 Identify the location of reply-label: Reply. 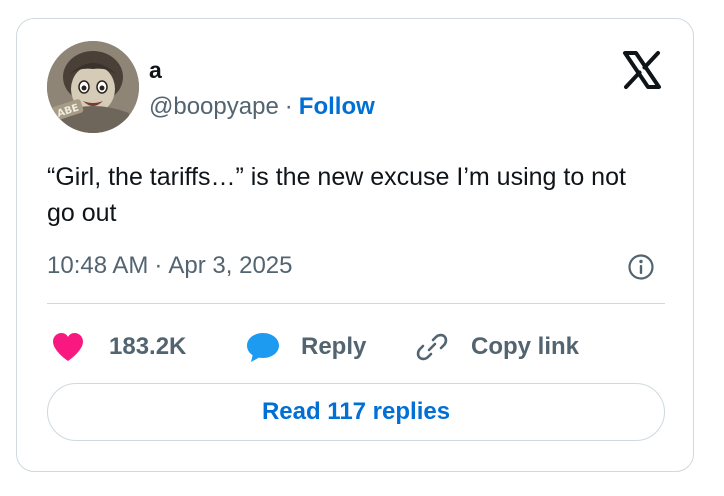
(334, 346).